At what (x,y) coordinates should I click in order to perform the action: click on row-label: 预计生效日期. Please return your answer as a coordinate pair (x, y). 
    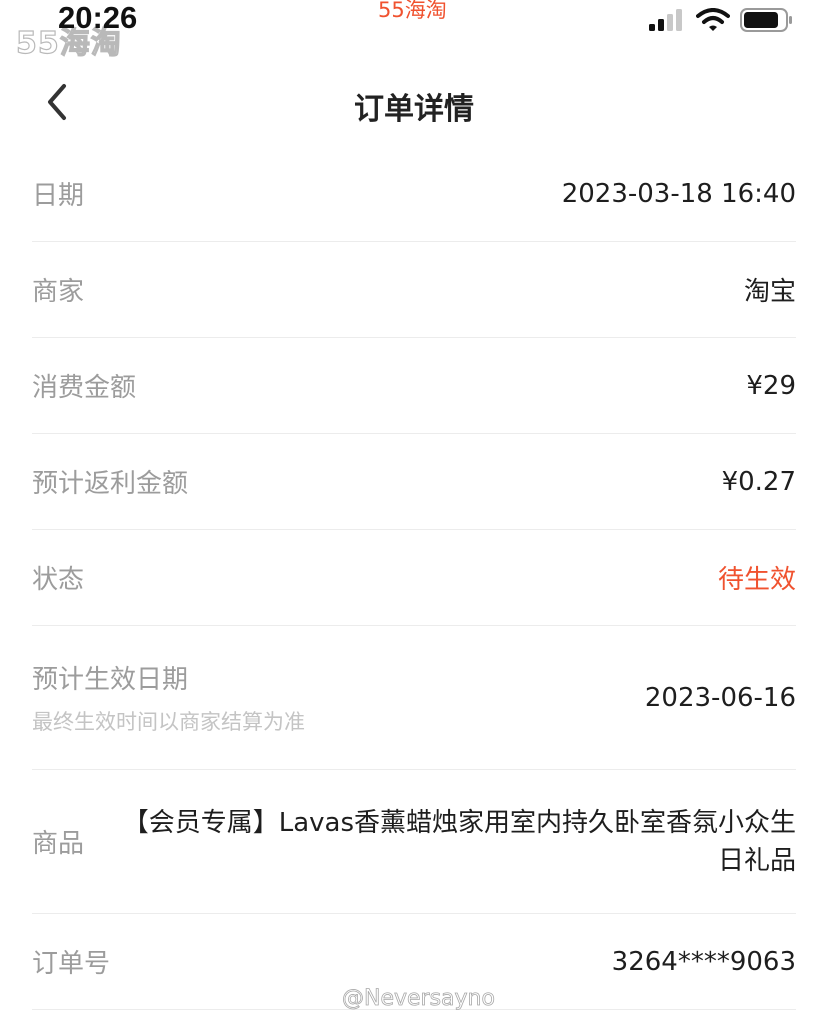
    Looking at the image, I should click on (110, 680).